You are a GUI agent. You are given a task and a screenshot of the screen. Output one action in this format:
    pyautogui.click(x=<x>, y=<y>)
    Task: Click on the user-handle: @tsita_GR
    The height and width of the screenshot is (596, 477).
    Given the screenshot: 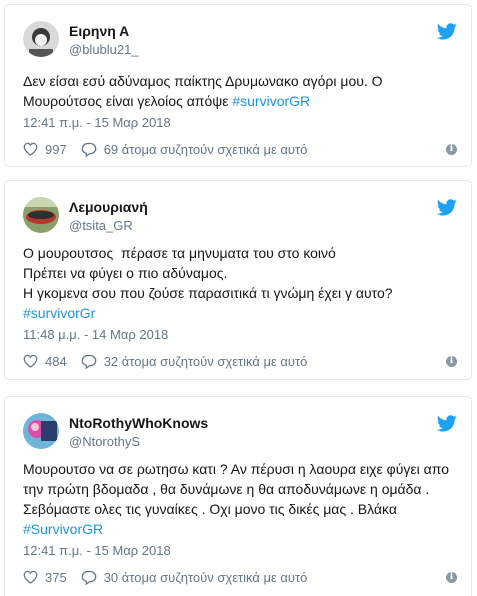 What is the action you would take?
    pyautogui.click(x=101, y=225)
    